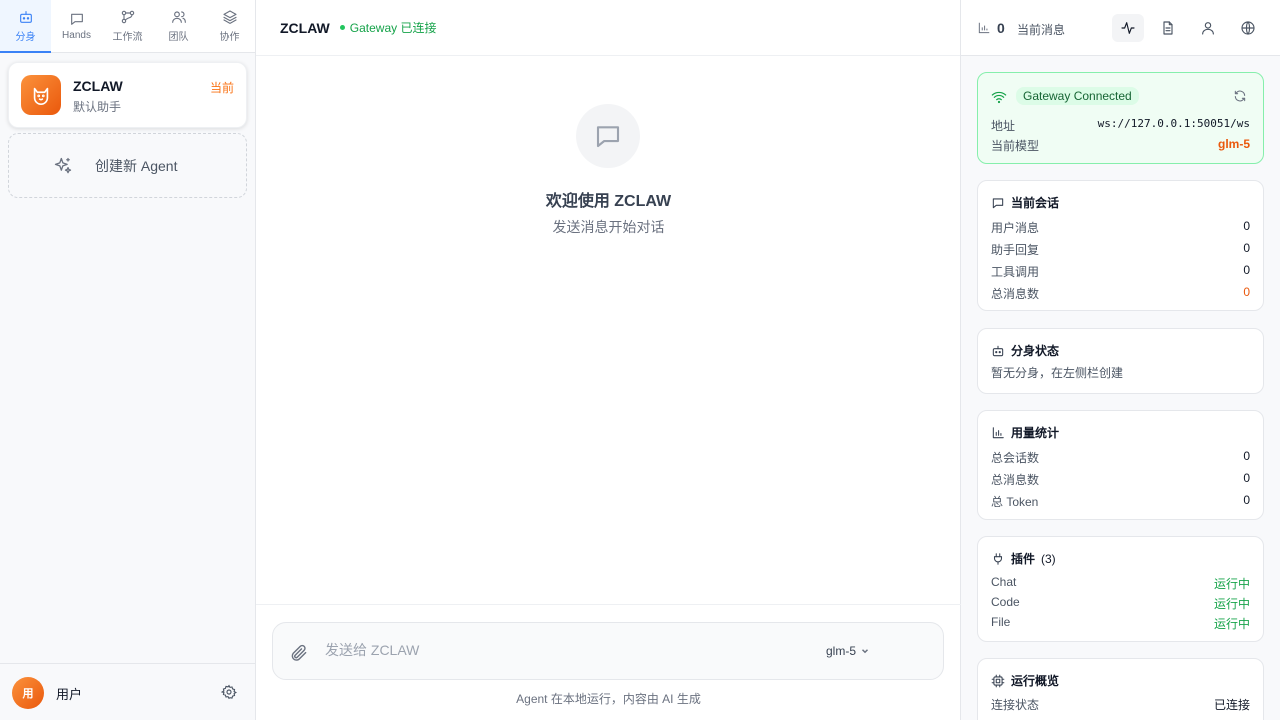 The image size is (1280, 720). I want to click on stat-label: 工具调用, so click(1015, 272).